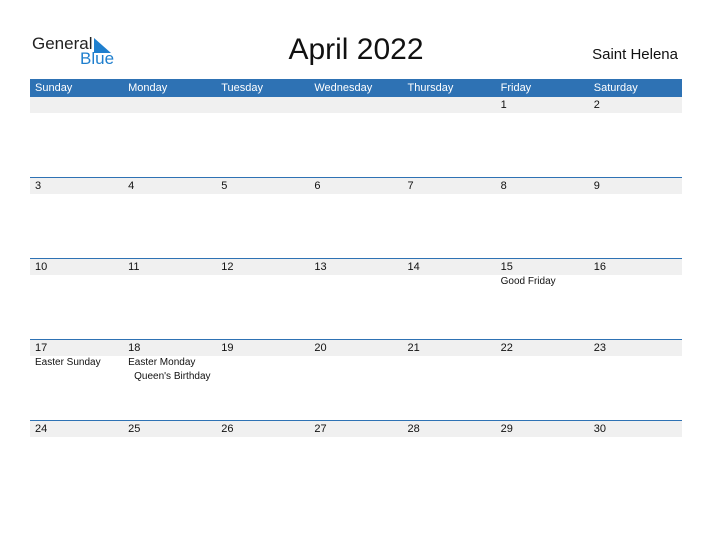 This screenshot has width=712, height=550. I want to click on holiday-row: Good Friday, so click(356, 282).